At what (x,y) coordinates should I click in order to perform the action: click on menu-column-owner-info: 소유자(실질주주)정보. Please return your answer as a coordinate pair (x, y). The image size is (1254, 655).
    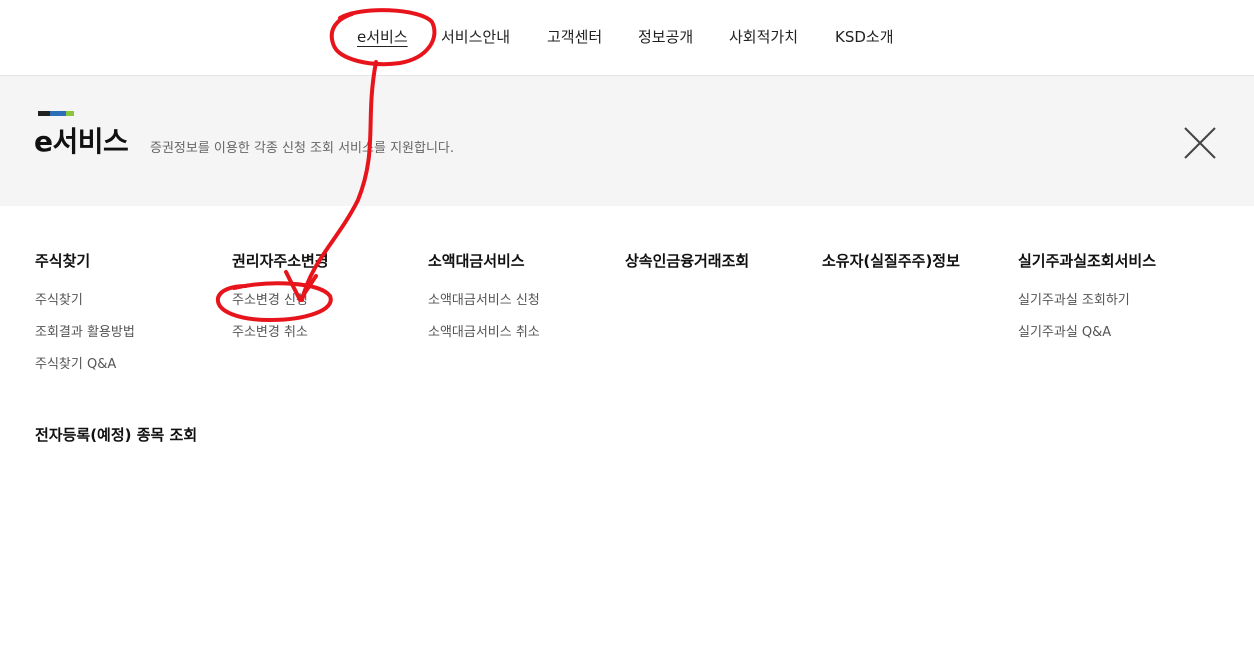
    Looking at the image, I should click on (917, 271).